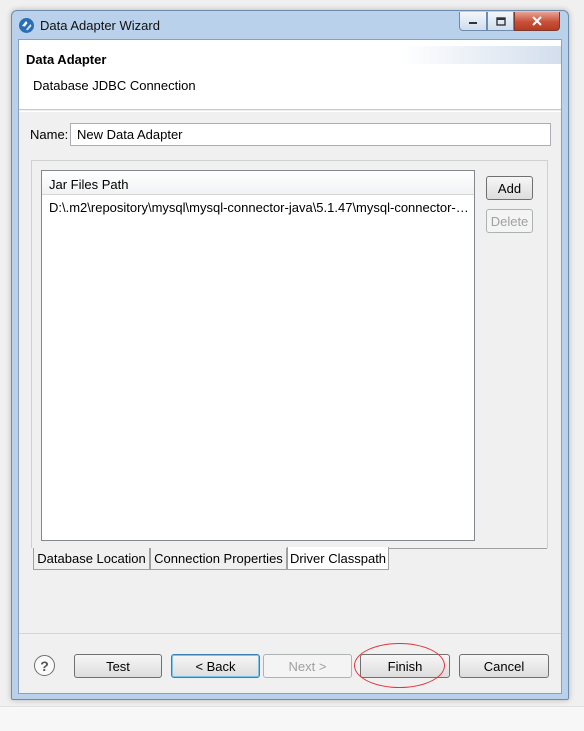  I want to click on maximize-icon, so click(500, 21).